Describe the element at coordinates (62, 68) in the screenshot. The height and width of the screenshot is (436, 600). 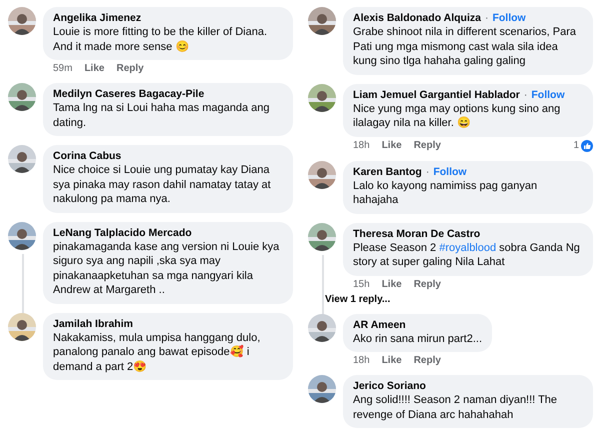
I see `comment-time: 59m` at that location.